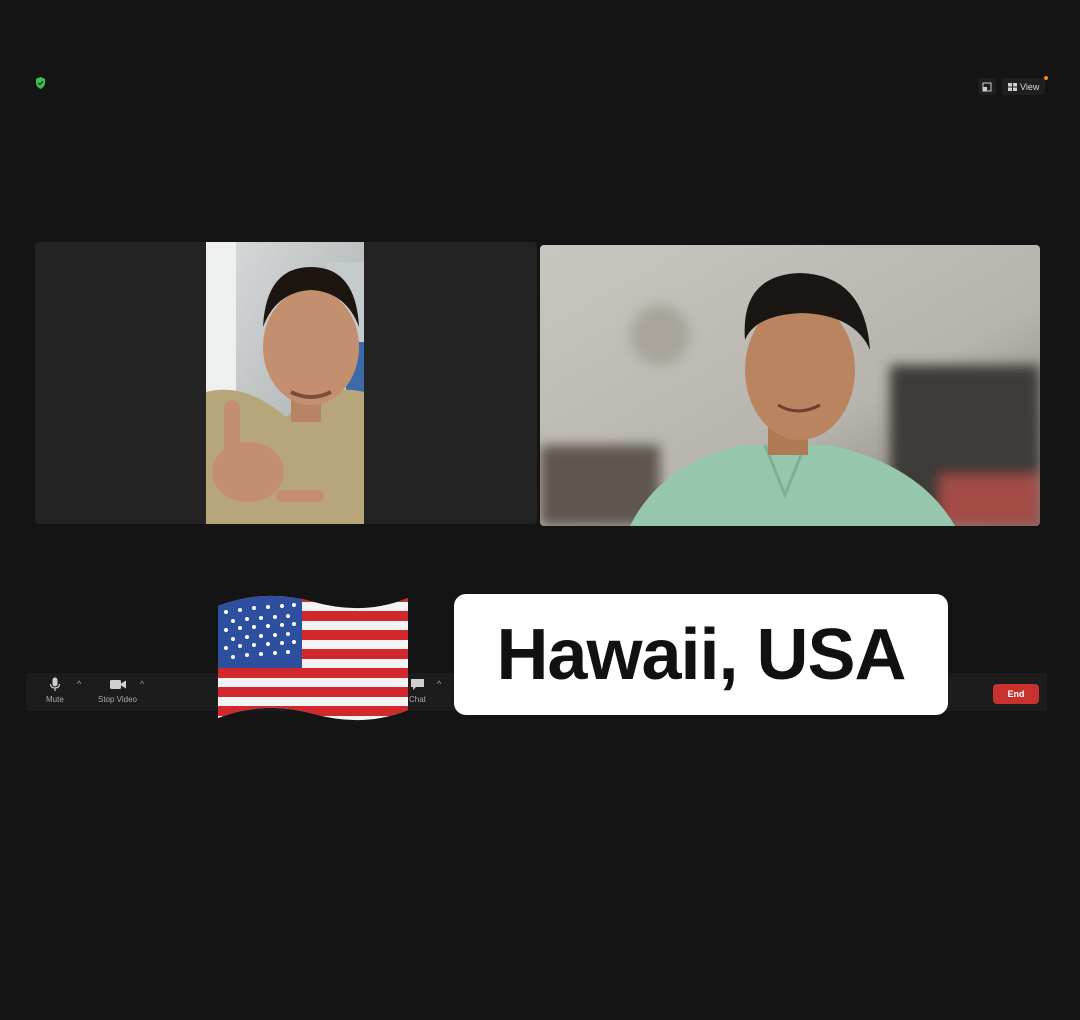 The height and width of the screenshot is (1020, 1080). What do you see at coordinates (117, 699) in the screenshot?
I see `stop-video-label: Stop Video` at bounding box center [117, 699].